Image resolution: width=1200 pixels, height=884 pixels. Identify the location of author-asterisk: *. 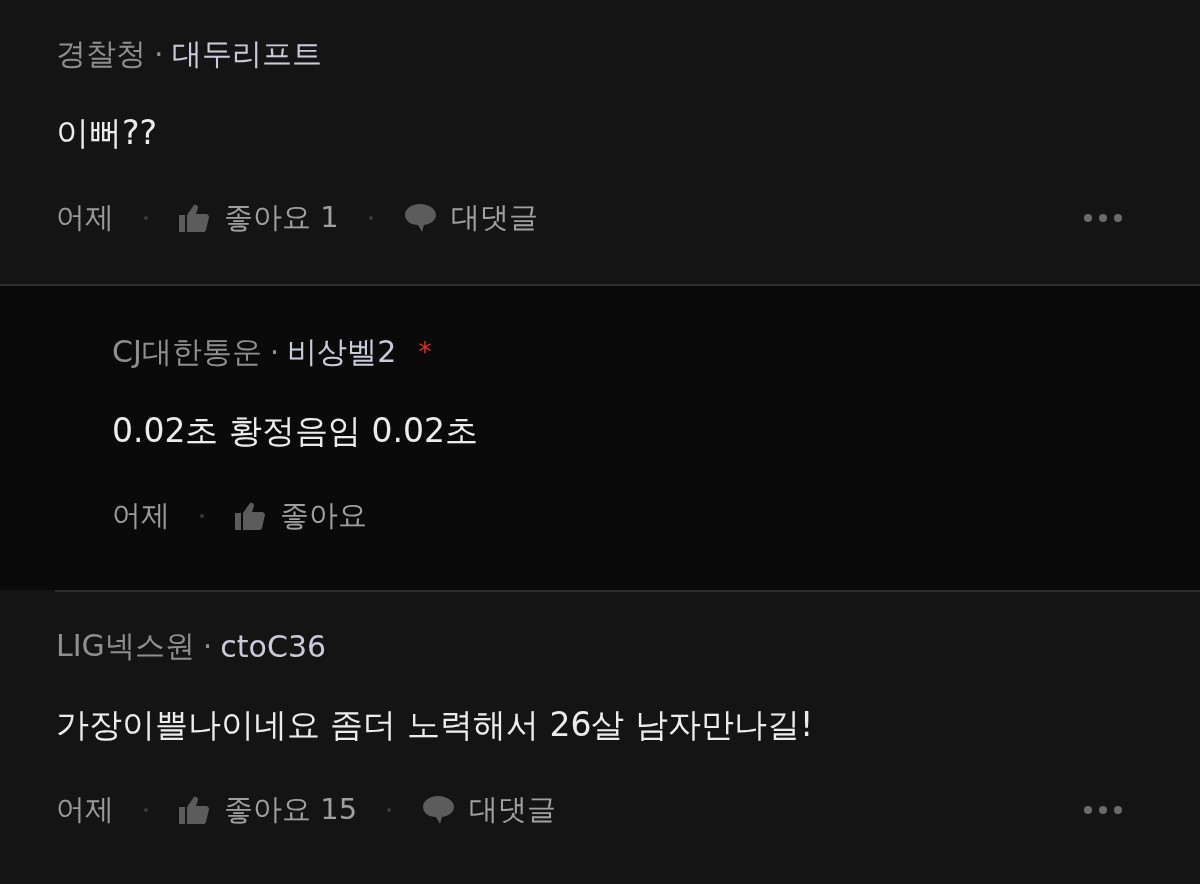
(425, 352).